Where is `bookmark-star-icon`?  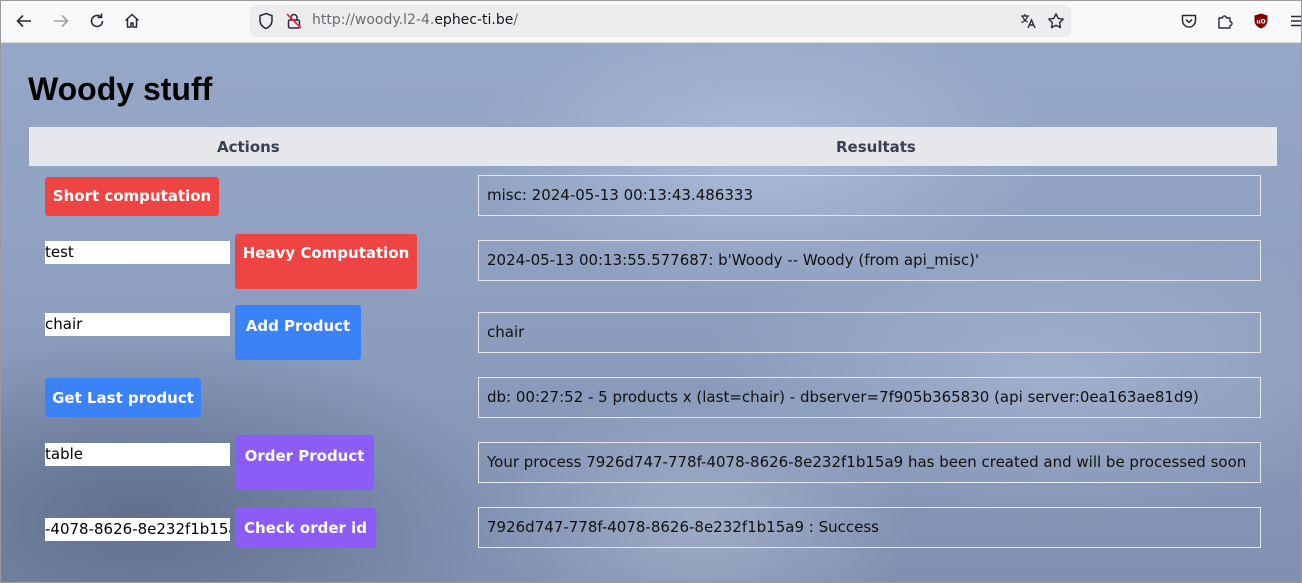
bookmark-star-icon is located at coordinates (1056, 21).